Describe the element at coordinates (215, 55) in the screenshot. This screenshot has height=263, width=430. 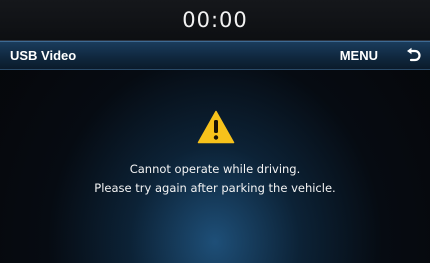
I see `title-bar: USB Video MENU` at that location.